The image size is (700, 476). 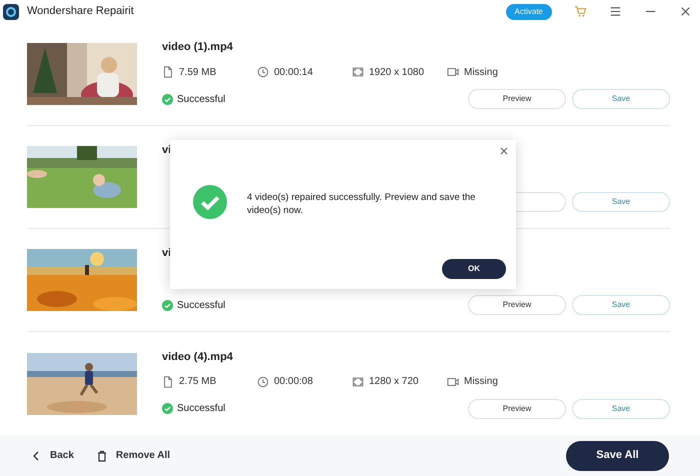 I want to click on file-name: video (1).mp4, so click(x=198, y=48).